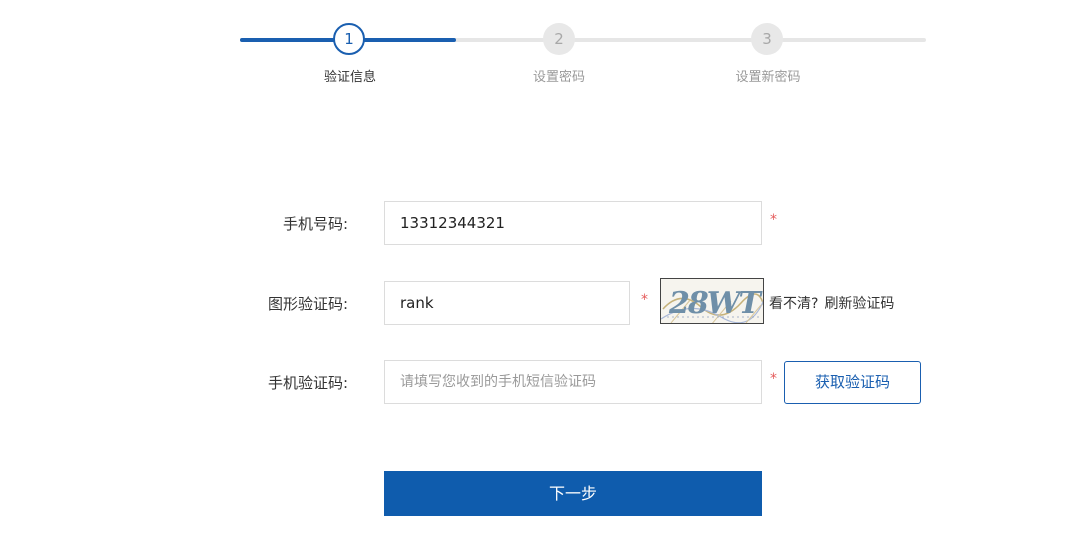 The height and width of the screenshot is (545, 1077). I want to click on step-1-circle: 1, so click(349, 39).